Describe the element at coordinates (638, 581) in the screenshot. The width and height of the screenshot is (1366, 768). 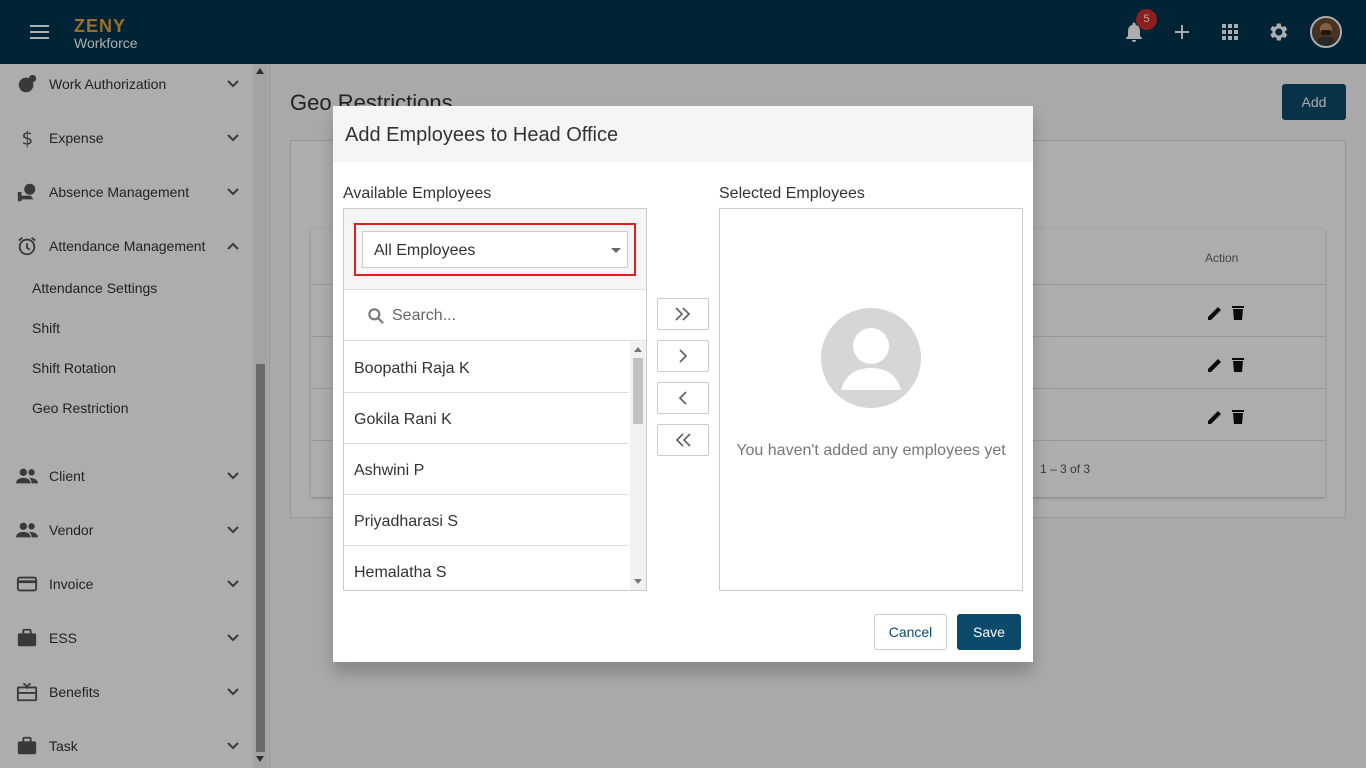
I see `scroll-down-arrow` at that location.